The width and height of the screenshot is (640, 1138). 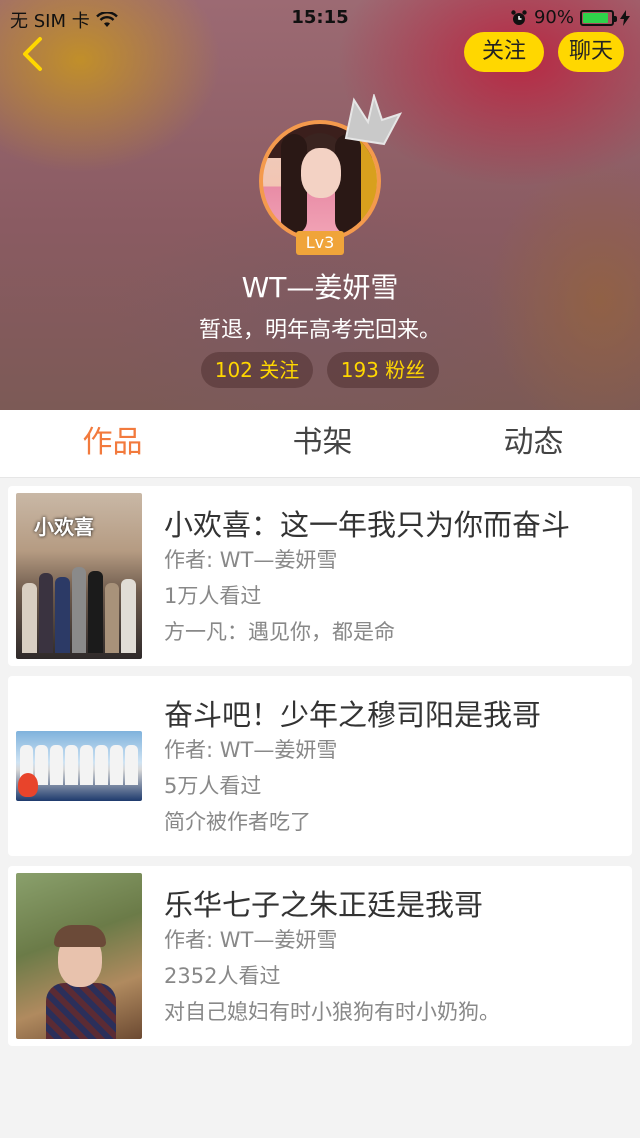 I want to click on follow-button: 关注, so click(x=504, y=52).